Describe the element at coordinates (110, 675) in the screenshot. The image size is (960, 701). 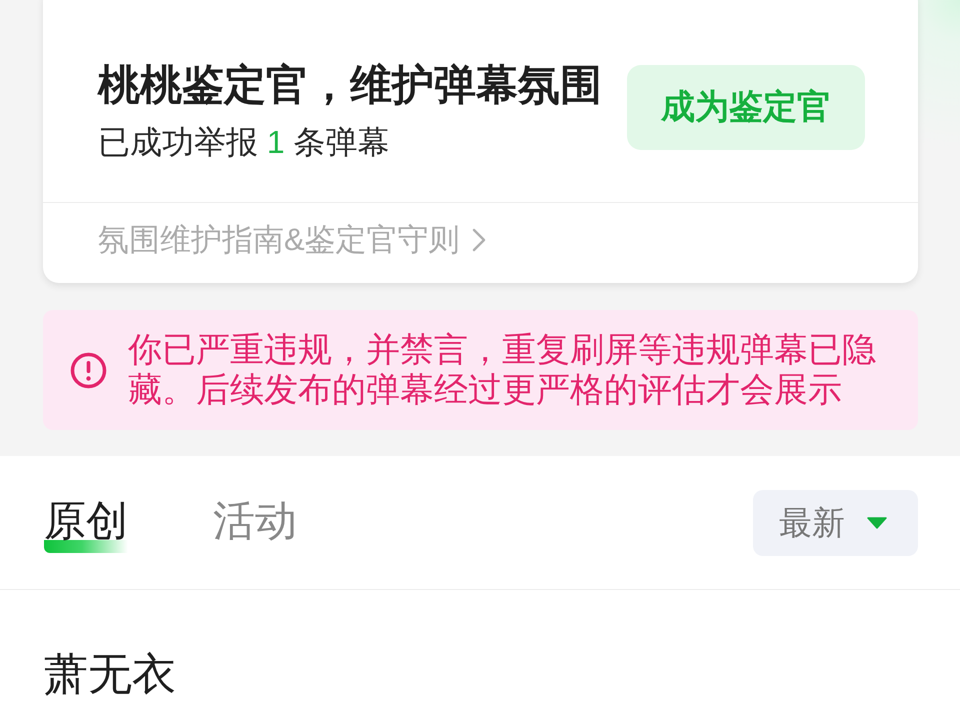
I see `author-name: 萧无衣` at that location.